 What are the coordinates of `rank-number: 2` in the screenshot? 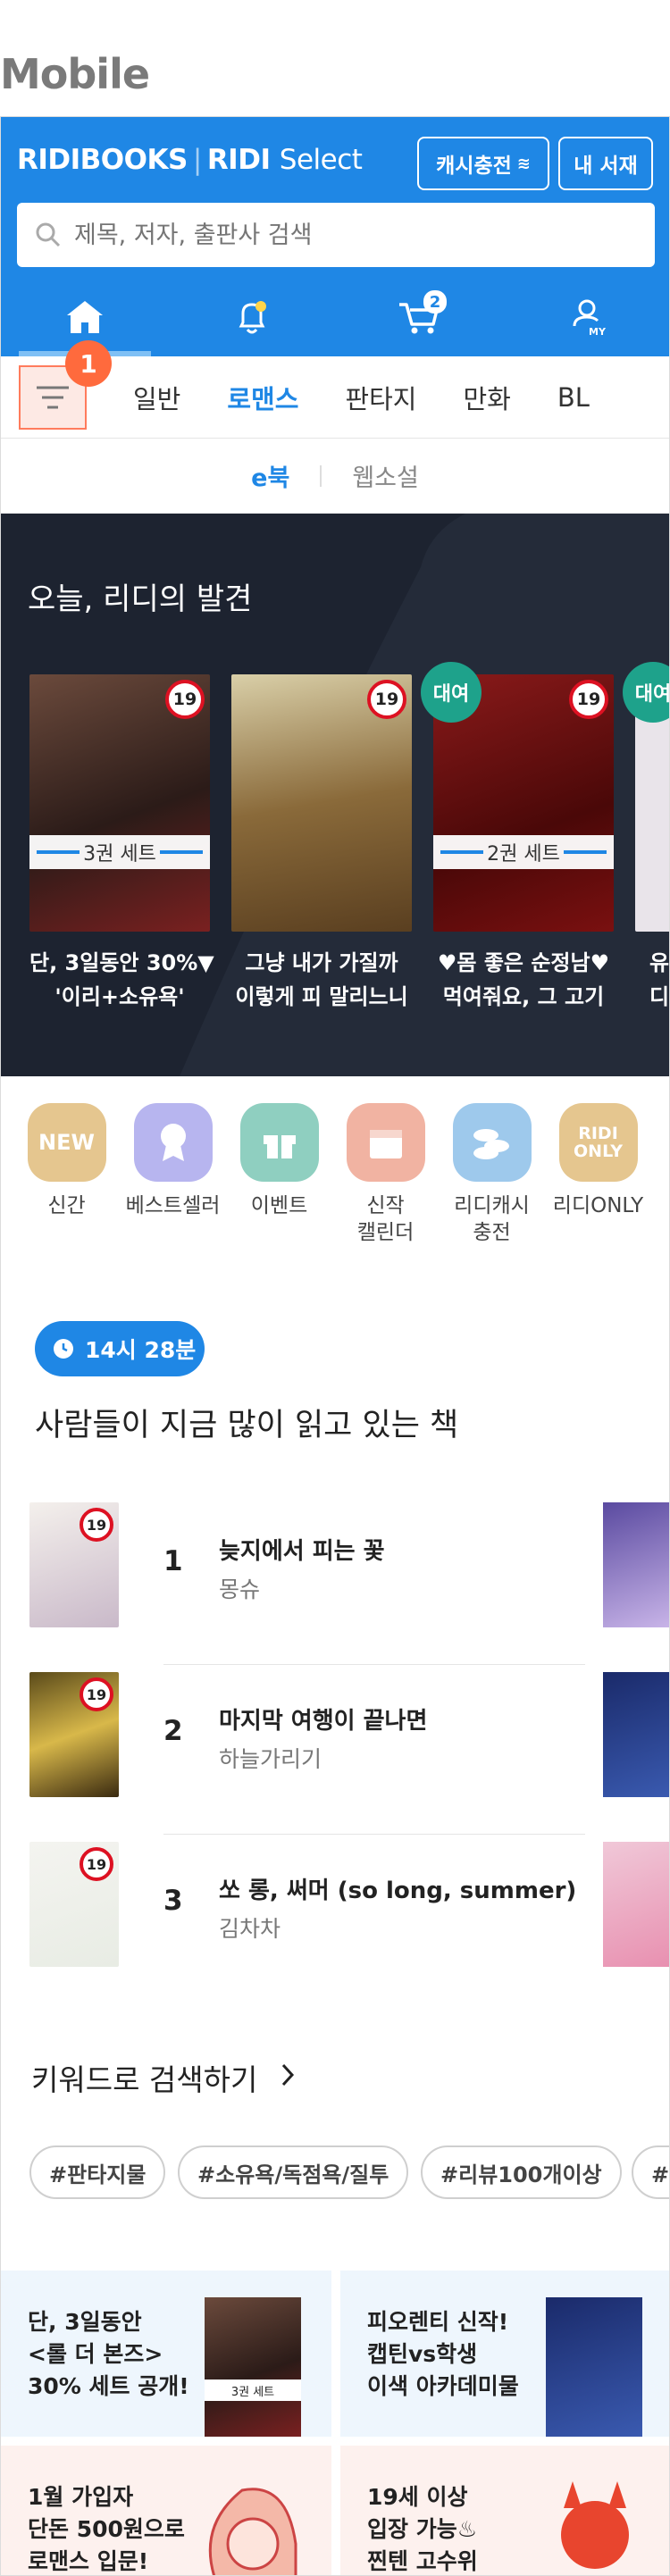 It's located at (173, 1731).